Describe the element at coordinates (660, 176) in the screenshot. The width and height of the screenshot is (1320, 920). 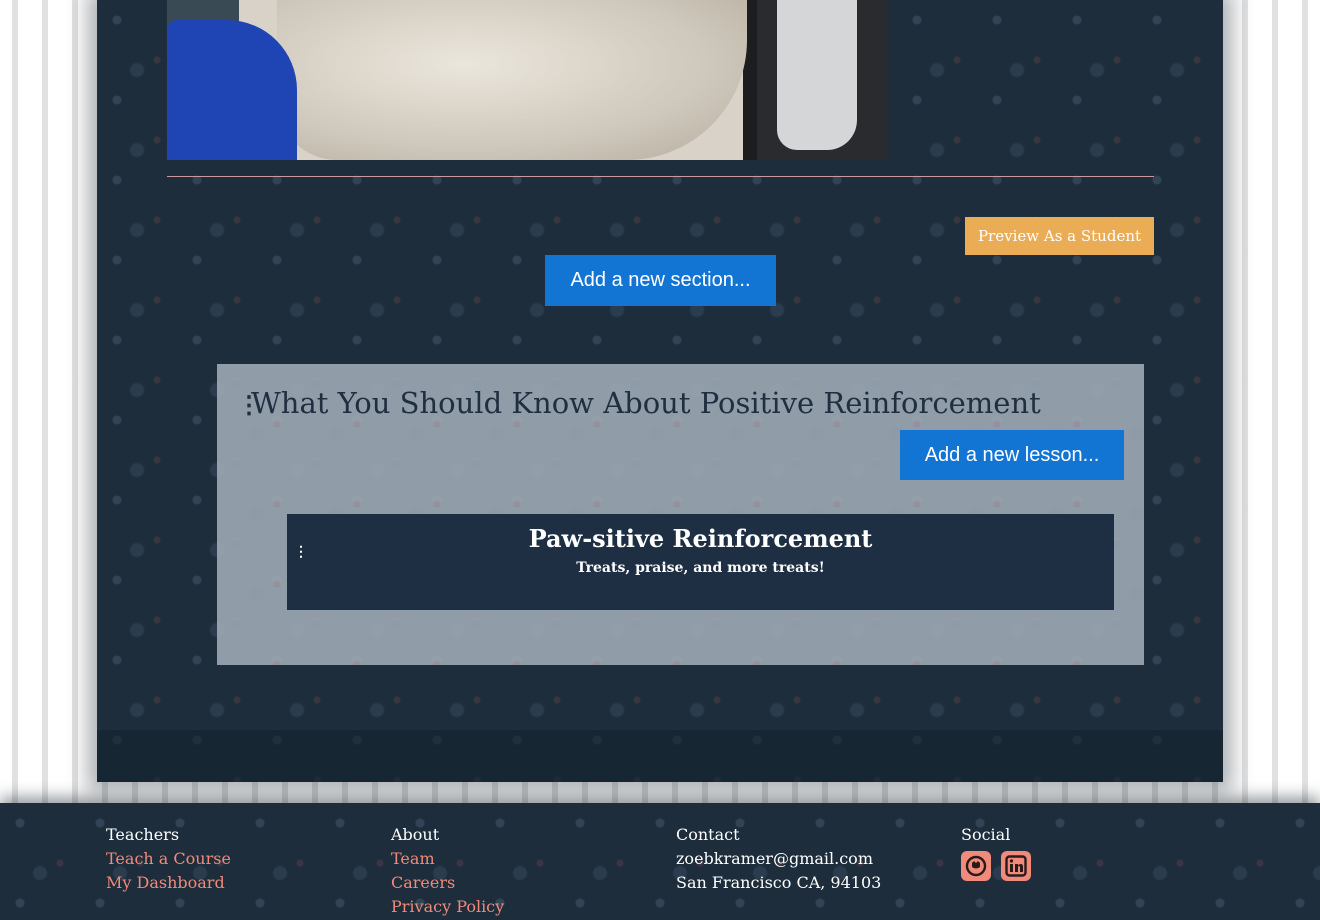
I see `section-divider` at that location.